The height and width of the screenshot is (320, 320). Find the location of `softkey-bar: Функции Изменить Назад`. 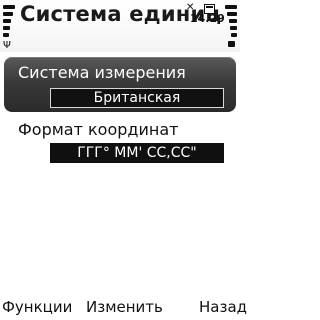

softkey-bar: Функции Изменить Назад is located at coordinates (123, 308).